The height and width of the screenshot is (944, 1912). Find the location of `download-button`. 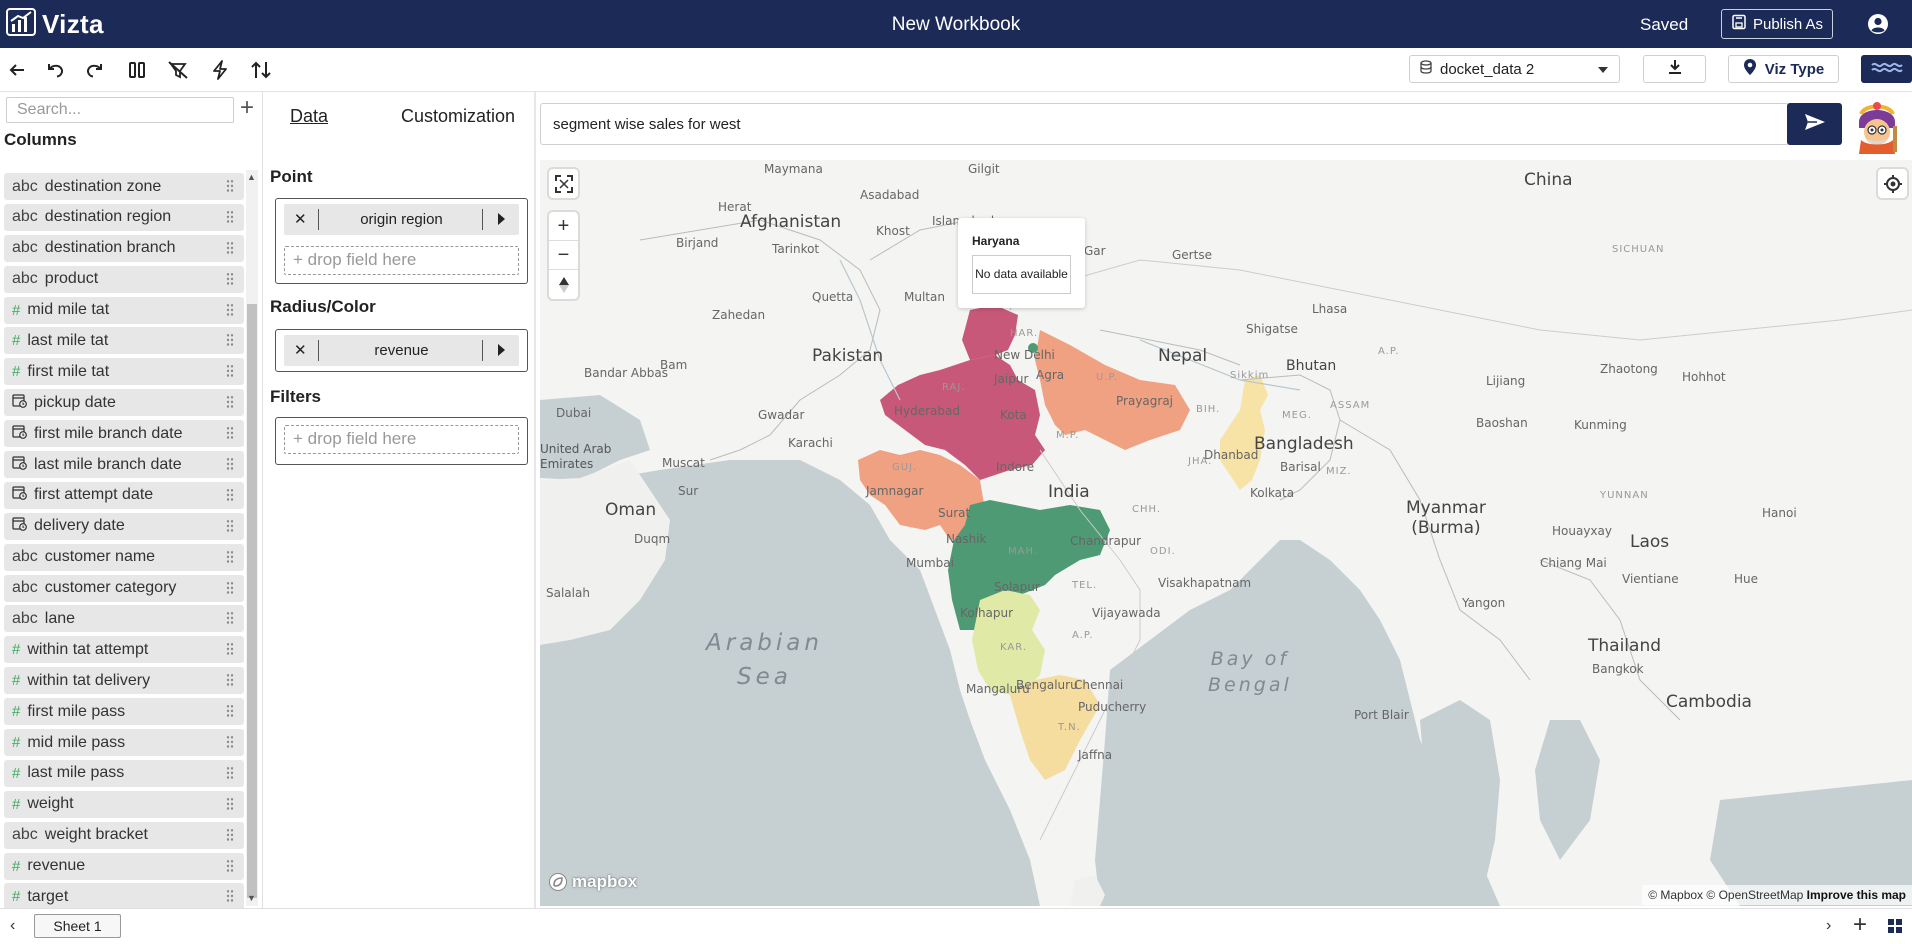

download-button is located at coordinates (1674, 69).